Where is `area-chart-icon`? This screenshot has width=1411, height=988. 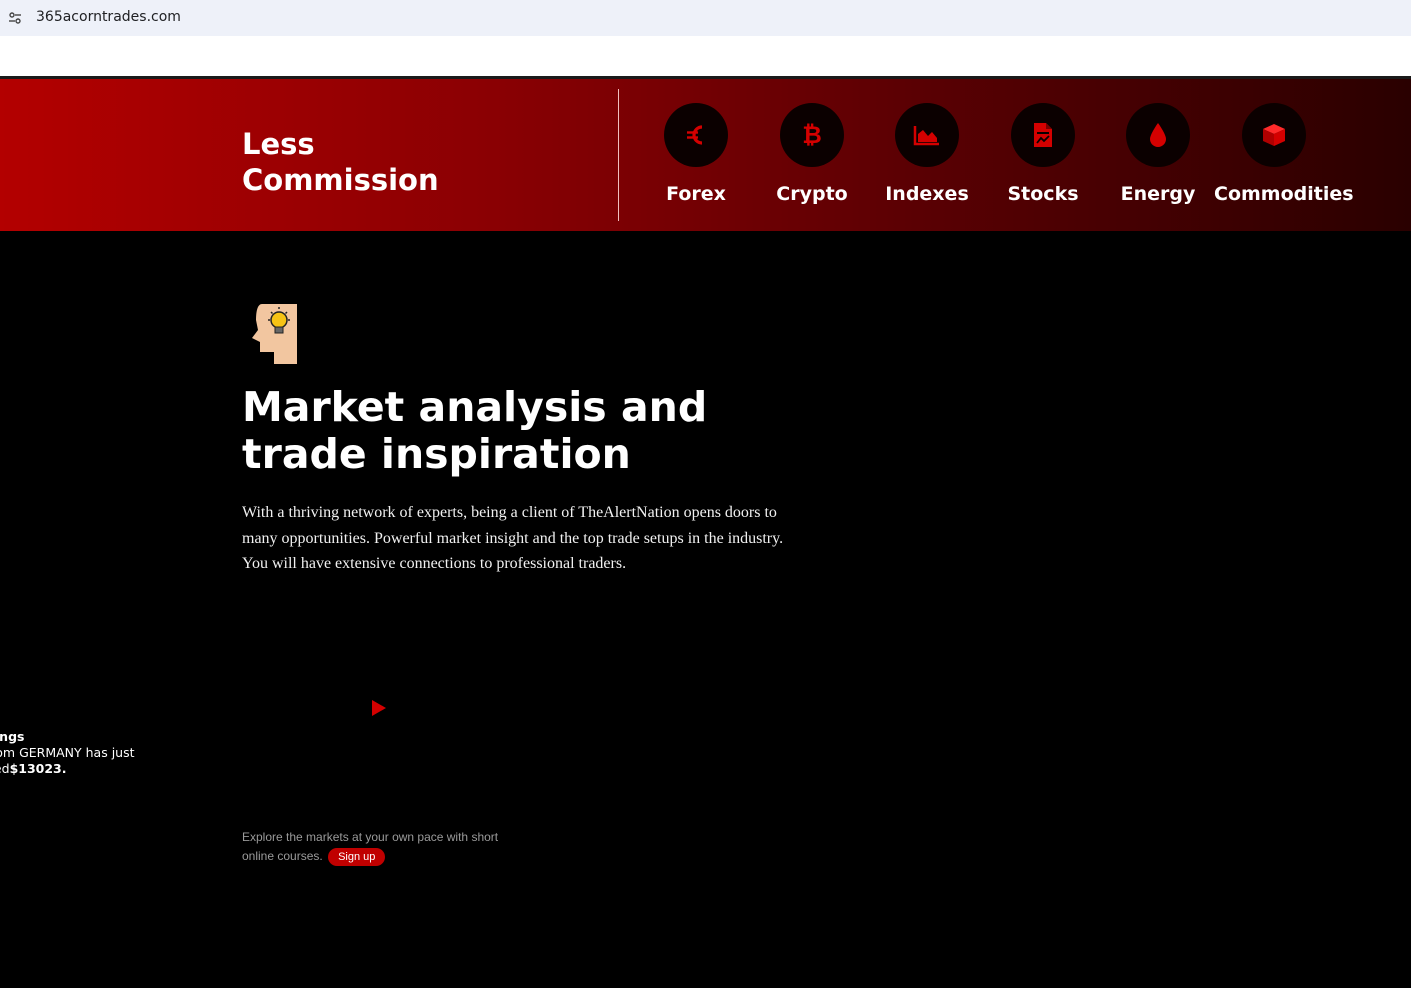
area-chart-icon is located at coordinates (927, 135).